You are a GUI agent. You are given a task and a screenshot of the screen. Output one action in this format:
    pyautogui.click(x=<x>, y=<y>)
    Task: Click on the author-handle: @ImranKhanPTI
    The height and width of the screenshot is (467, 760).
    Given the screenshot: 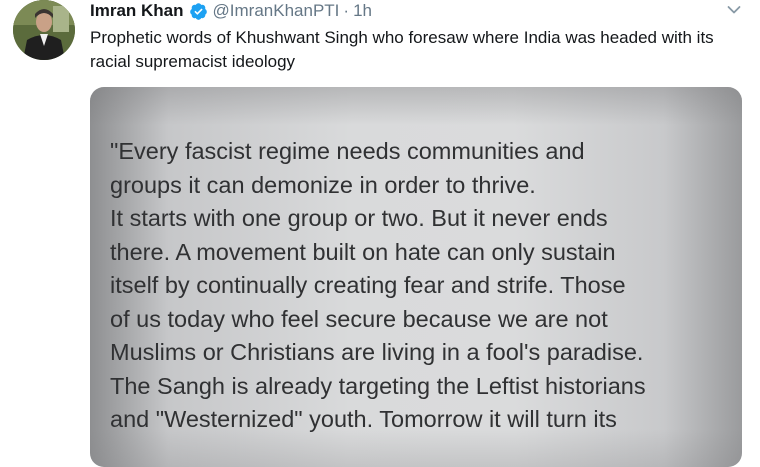 What is the action you would take?
    pyautogui.click(x=276, y=11)
    